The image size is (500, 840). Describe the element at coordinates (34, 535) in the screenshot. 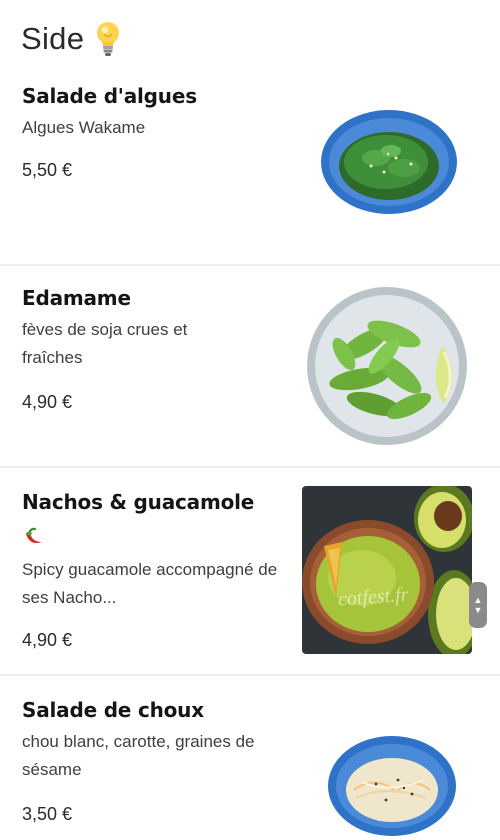

I see `chili-pepper-icon` at that location.